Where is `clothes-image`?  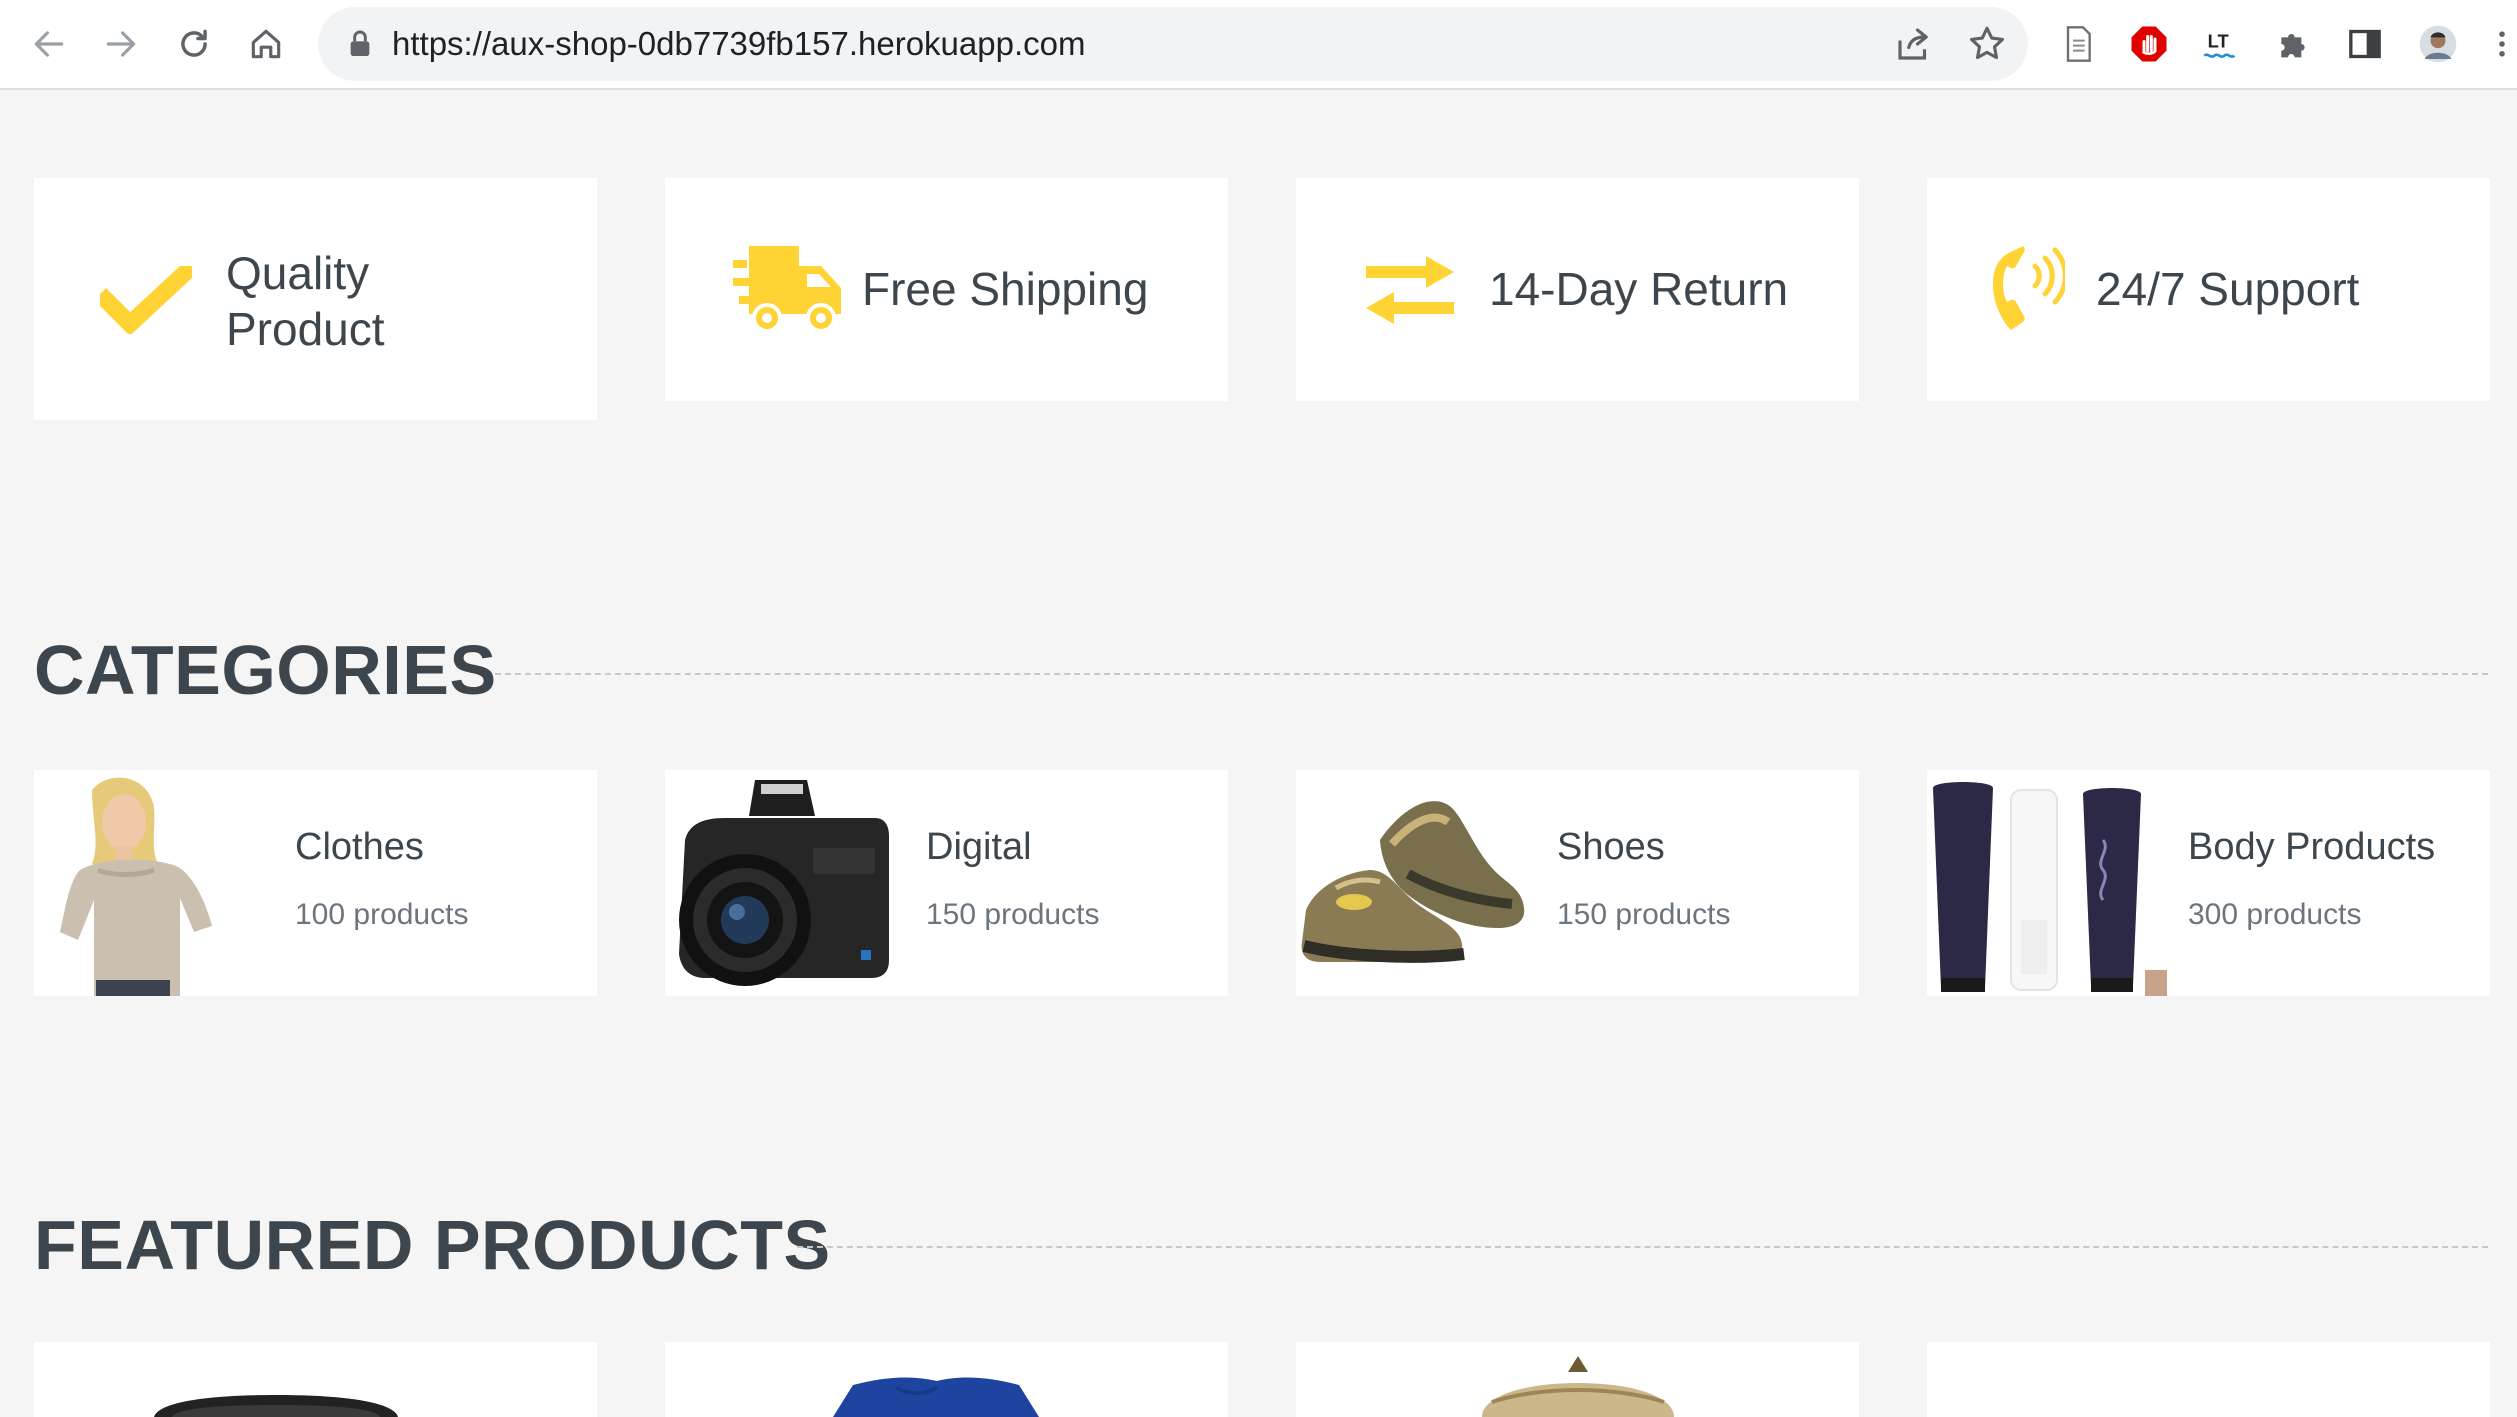
clothes-image is located at coordinates (154, 883).